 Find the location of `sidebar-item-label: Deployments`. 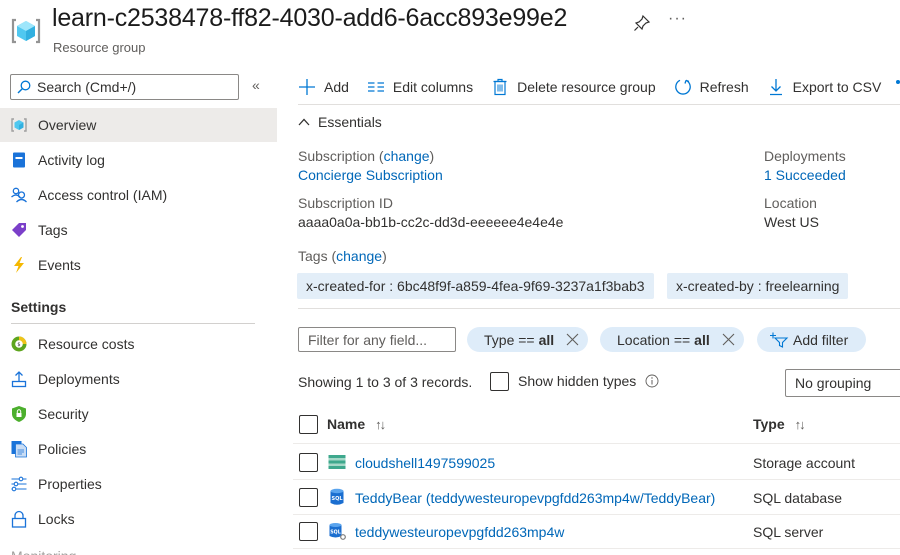

sidebar-item-label: Deployments is located at coordinates (79, 379).